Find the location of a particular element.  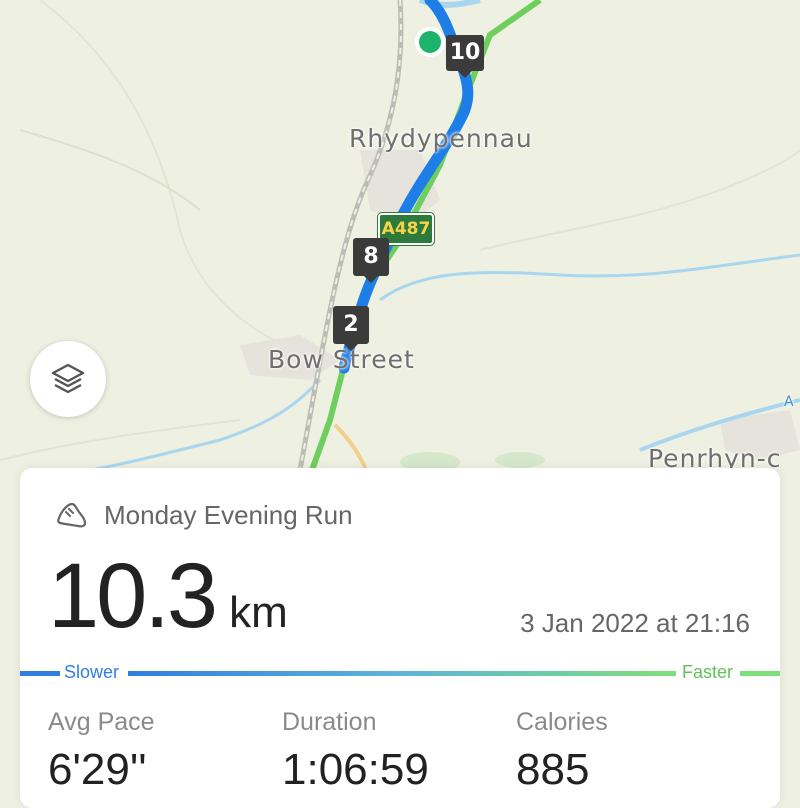

place-label-rhydypennau: Rhydypennau is located at coordinates (441, 138).